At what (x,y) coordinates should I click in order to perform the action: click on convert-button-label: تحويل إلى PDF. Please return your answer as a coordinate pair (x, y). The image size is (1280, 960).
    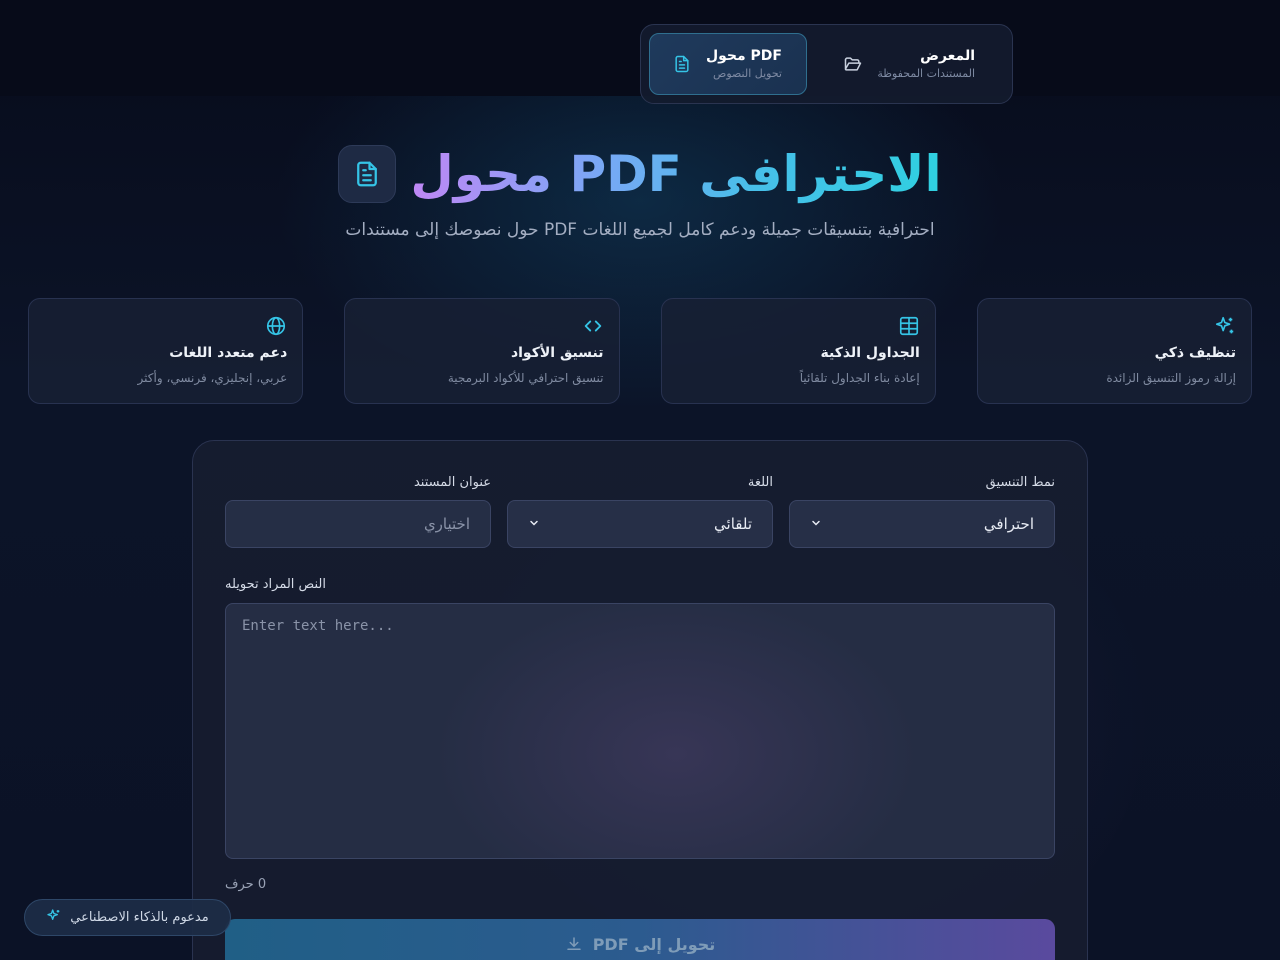
    Looking at the image, I should click on (654, 944).